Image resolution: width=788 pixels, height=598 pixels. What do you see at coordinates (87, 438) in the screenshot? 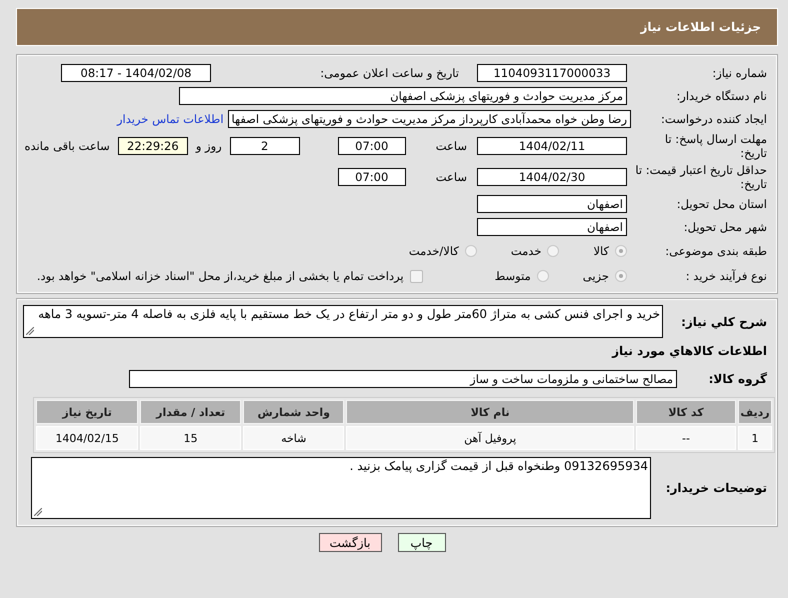
I see `table-cell: 1404/02/15` at bounding box center [87, 438].